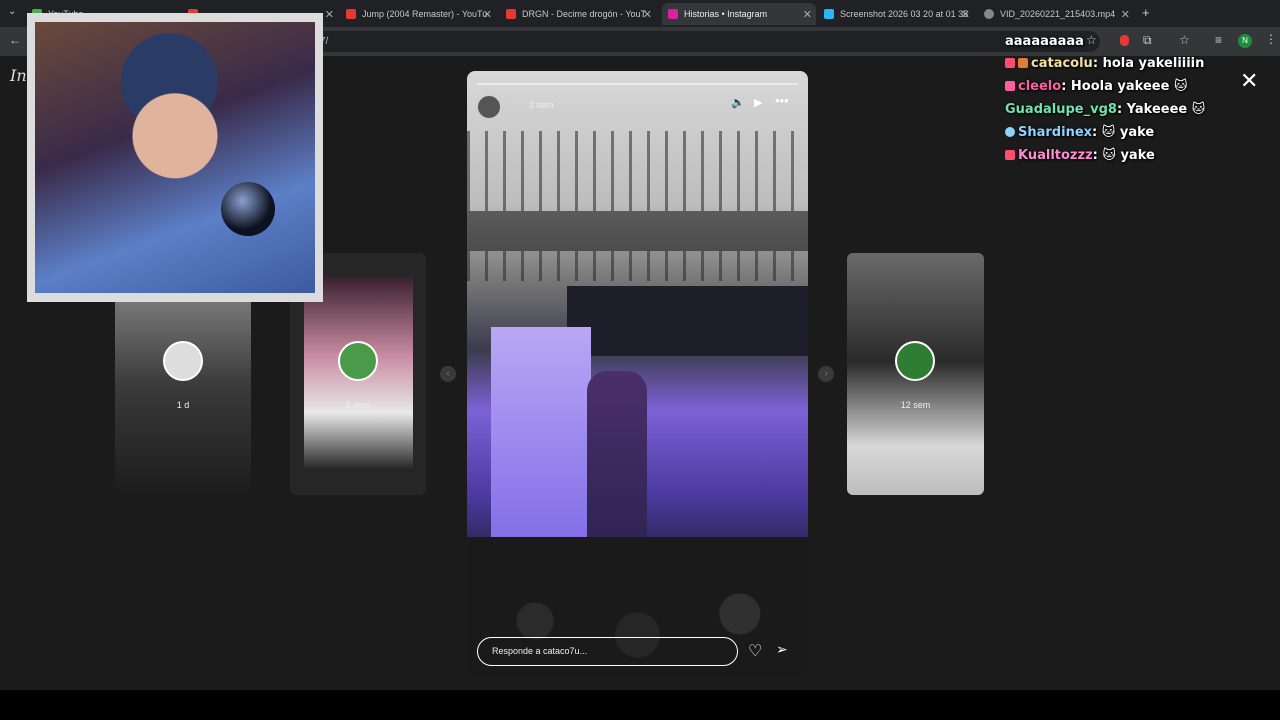 Image resolution: width=1280 pixels, height=720 pixels. I want to click on webcam-feed, so click(175, 157).